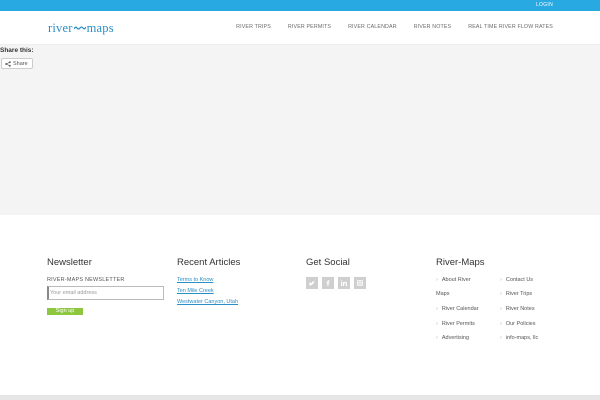 This screenshot has width=600, height=400. I want to click on article-link: Terms to Know, so click(236, 280).